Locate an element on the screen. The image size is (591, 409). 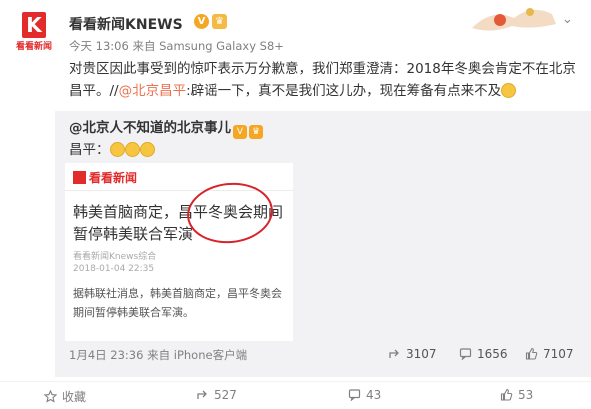
comment-button: 43 is located at coordinates (364, 395).